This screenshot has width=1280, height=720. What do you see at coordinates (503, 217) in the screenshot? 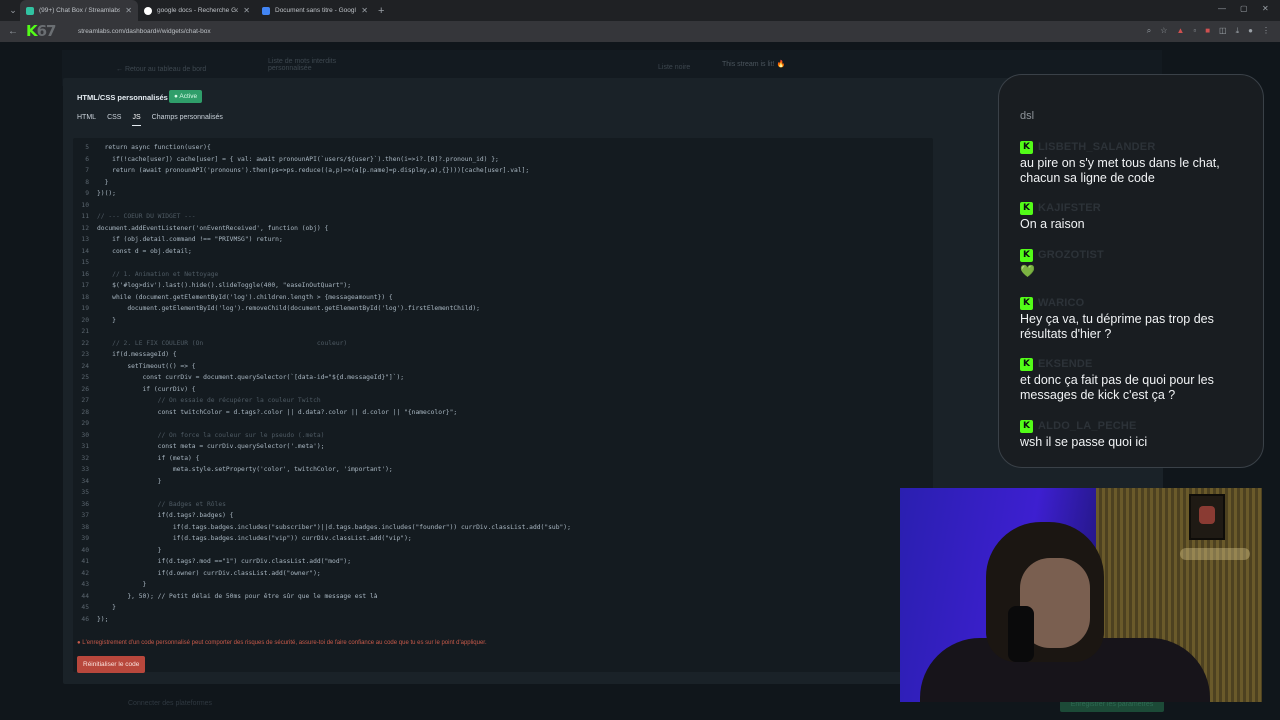
I see `code-line: 11 // --- COEUR DU WIDGET ---` at bounding box center [503, 217].